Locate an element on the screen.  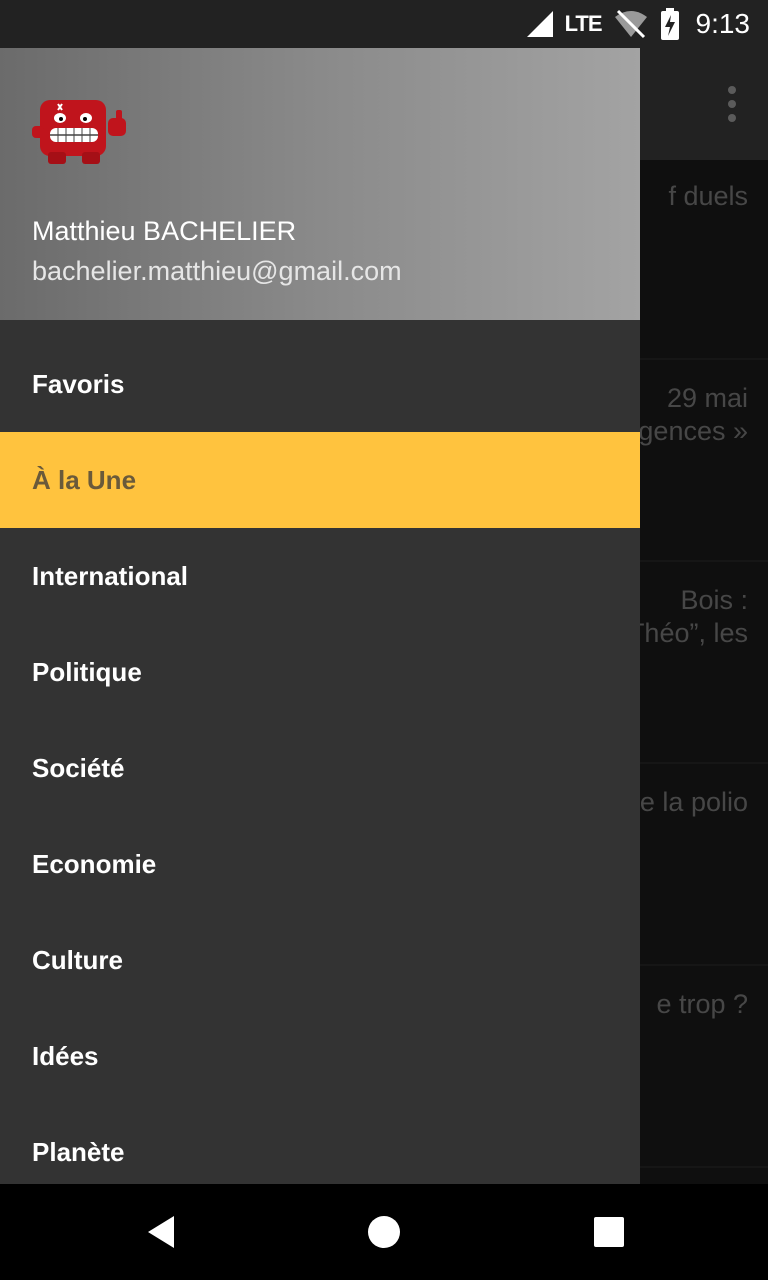
drawer-item-economie: Economie is located at coordinates (320, 864).